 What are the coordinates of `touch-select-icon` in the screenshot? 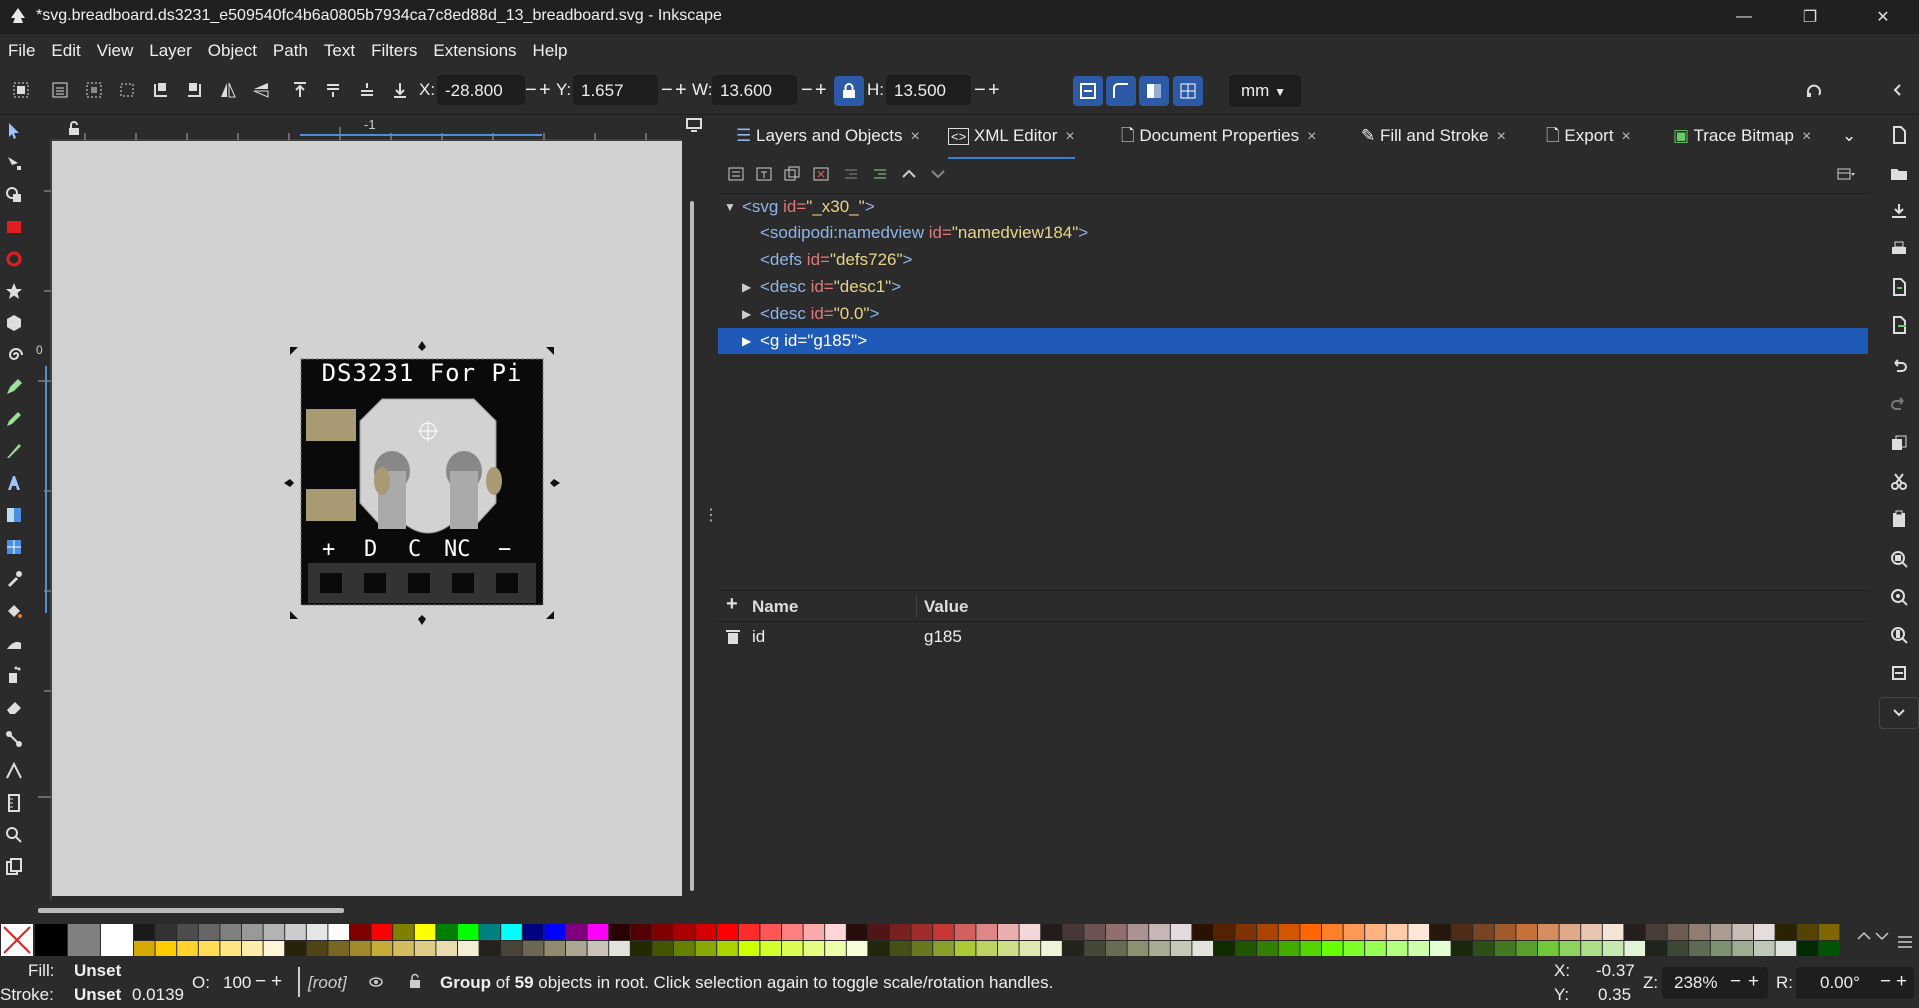 It's located at (127, 90).